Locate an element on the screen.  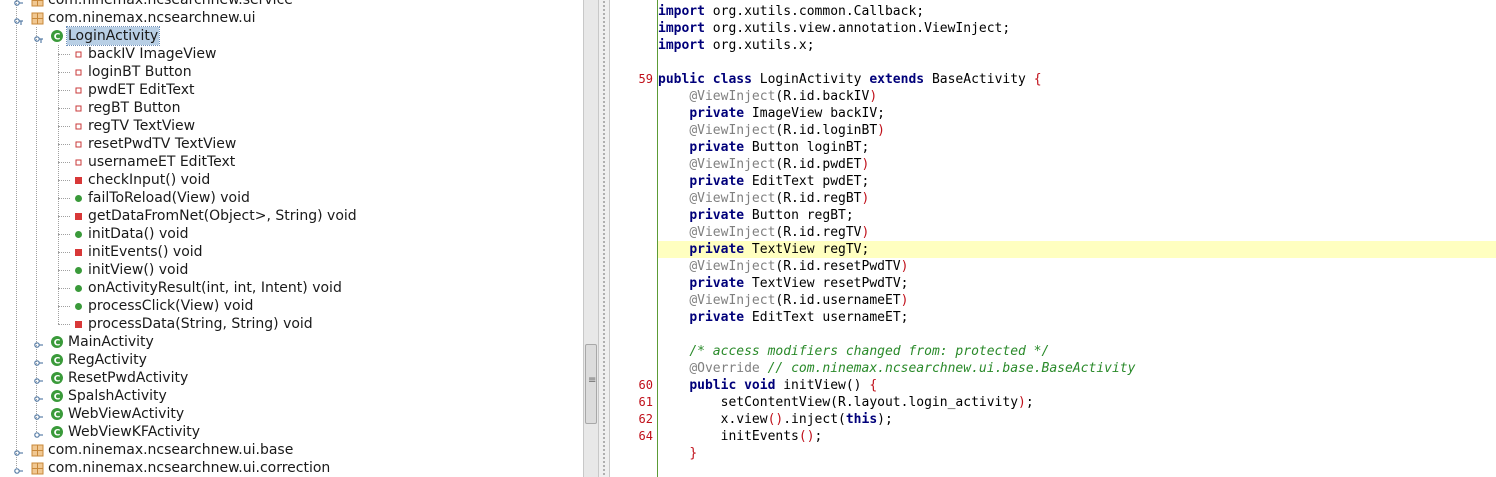
code-line: setContentView(R.layout.login_activity); is located at coordinates (1077, 402).